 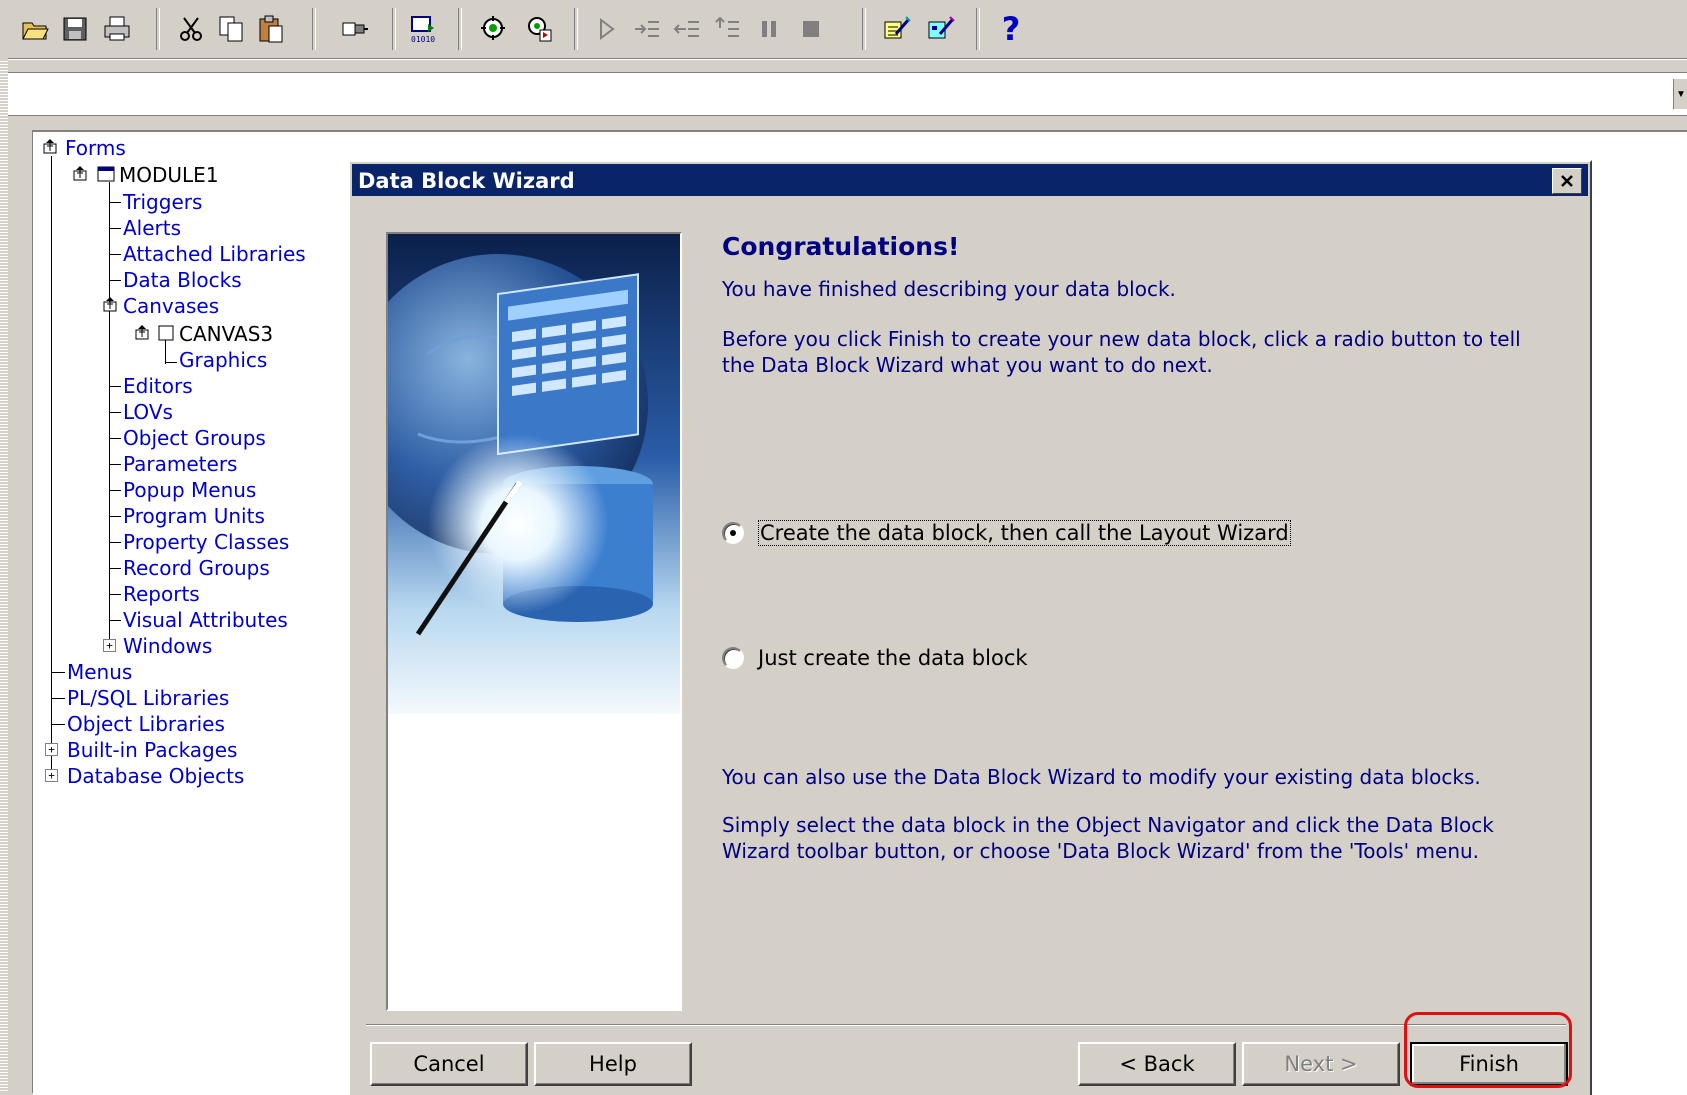 I want to click on go-icon, so click(x=607, y=29).